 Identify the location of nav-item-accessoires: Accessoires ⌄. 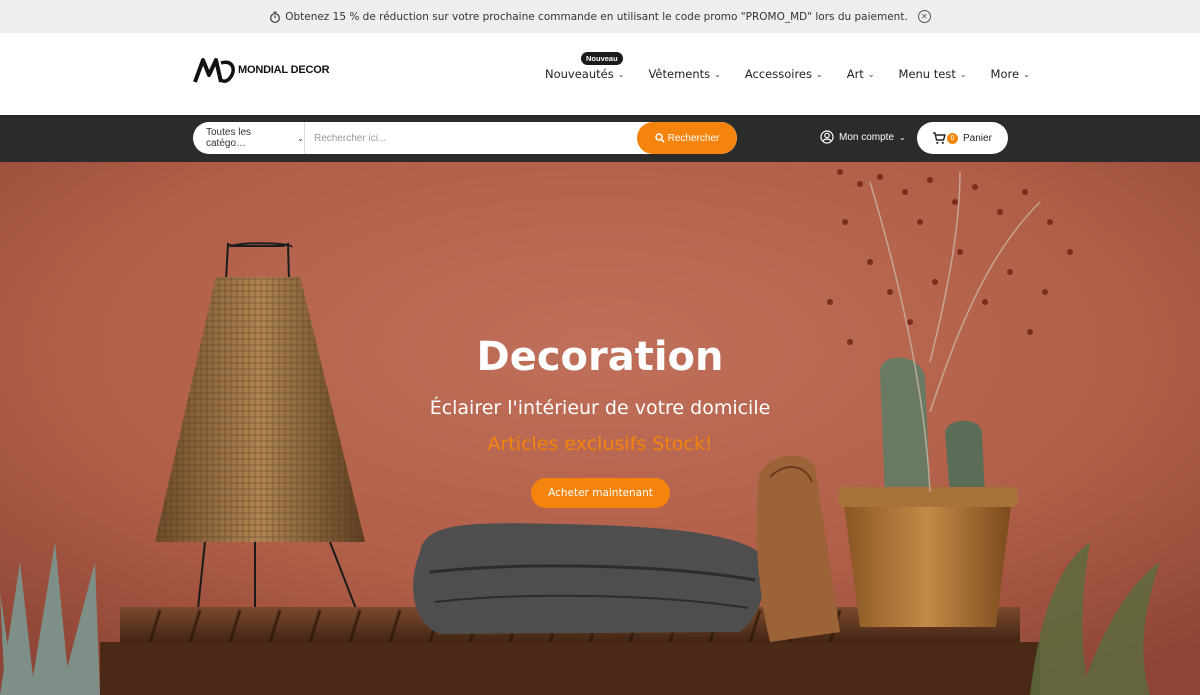
(784, 74).